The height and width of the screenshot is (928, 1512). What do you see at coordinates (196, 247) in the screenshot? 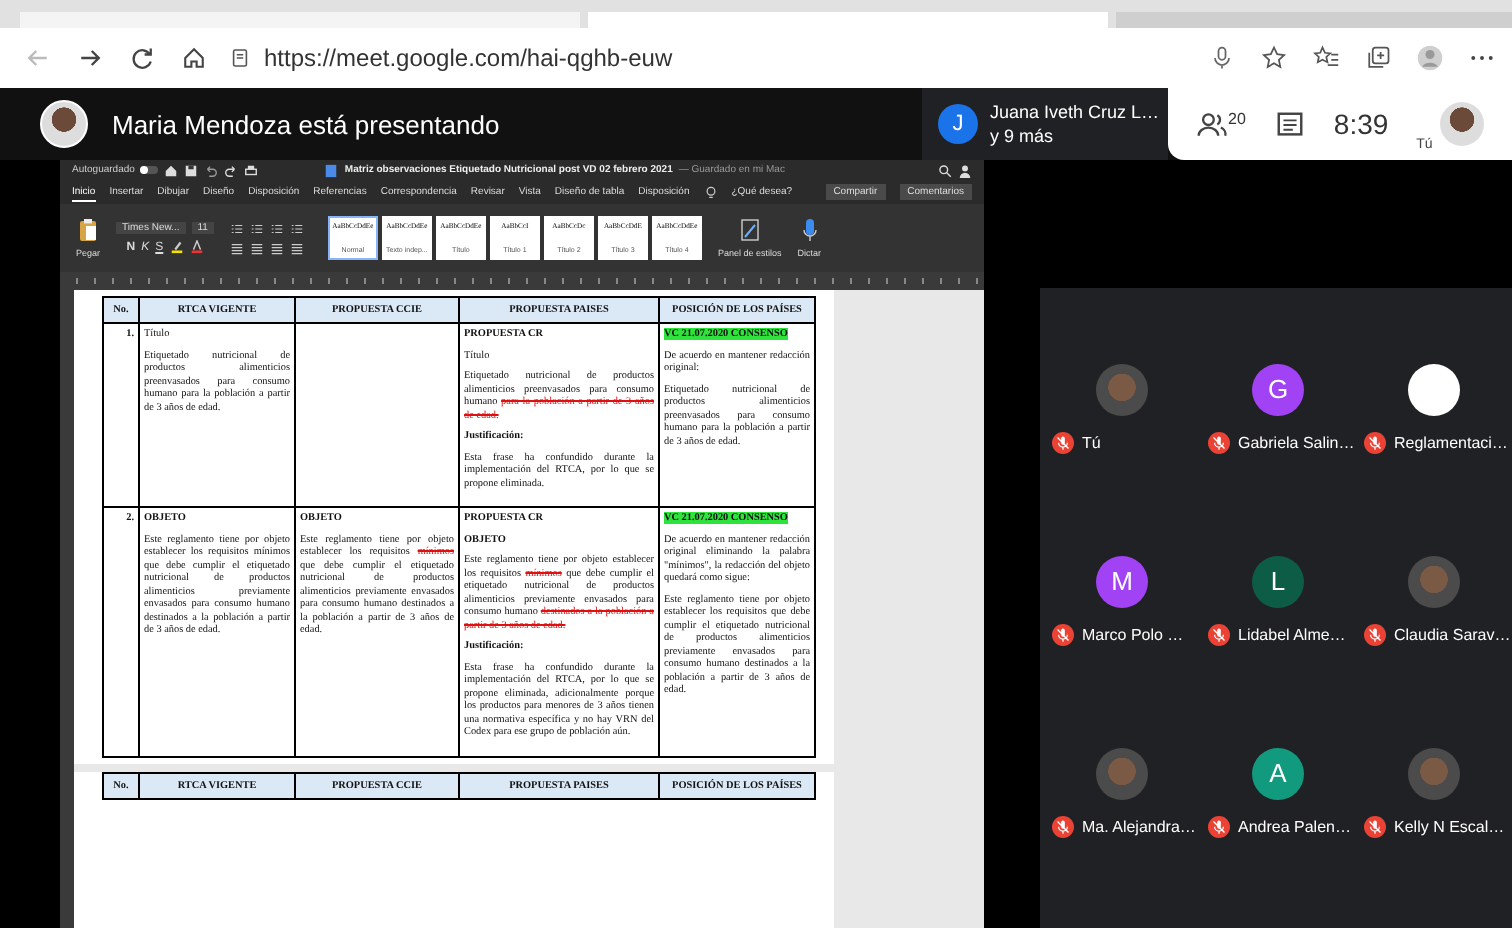
I see `font-color-icon` at bounding box center [196, 247].